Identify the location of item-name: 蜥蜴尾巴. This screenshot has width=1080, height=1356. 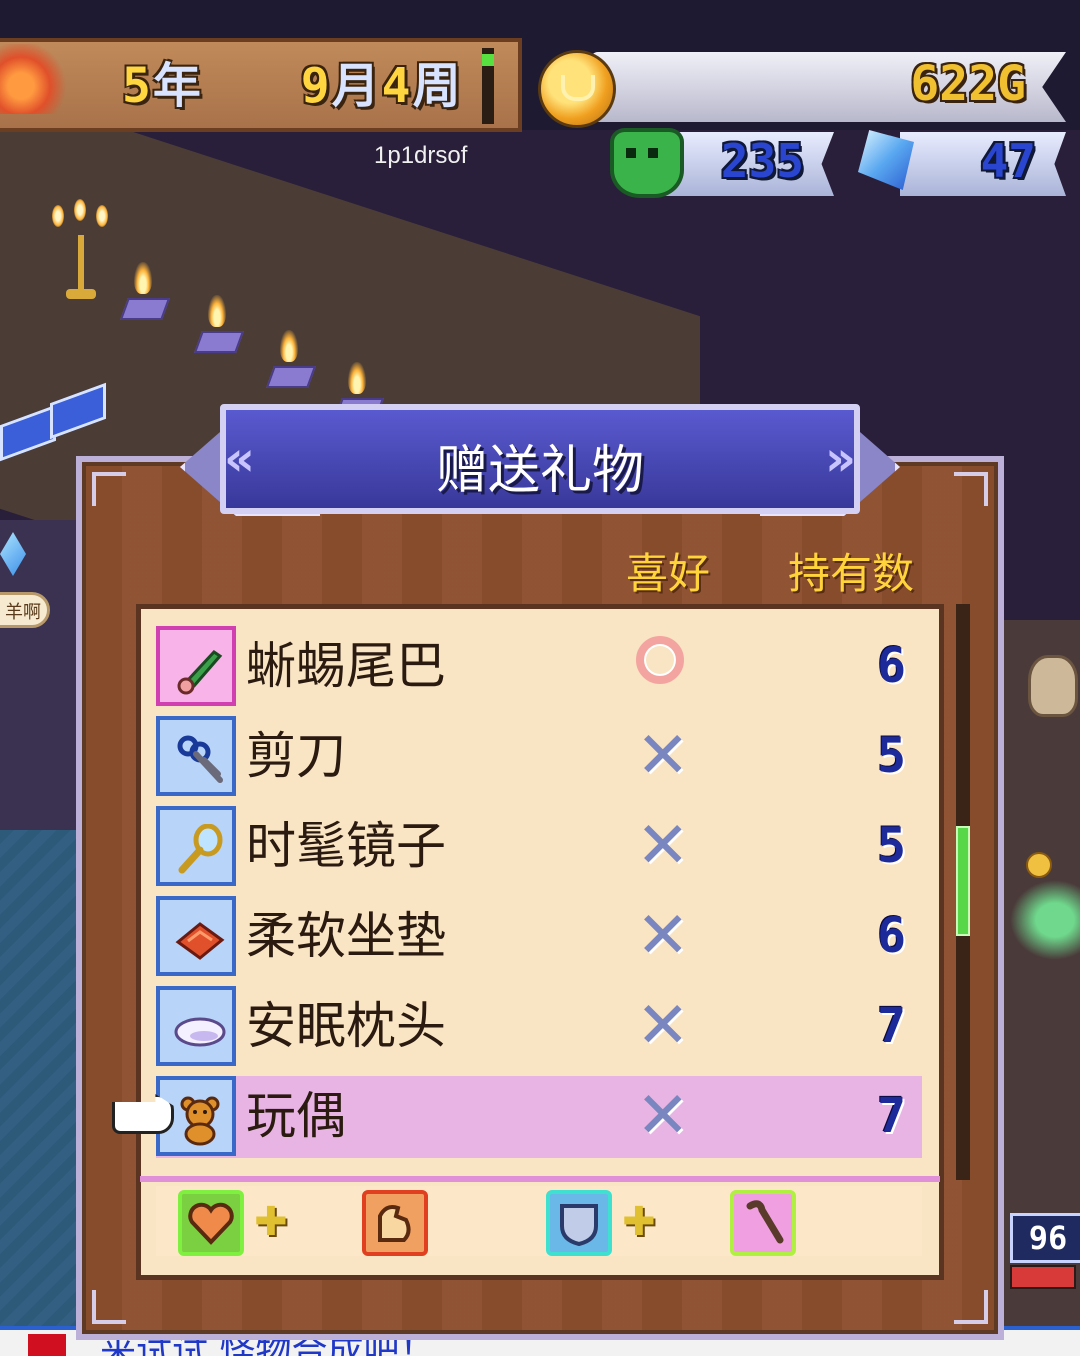
(346, 666).